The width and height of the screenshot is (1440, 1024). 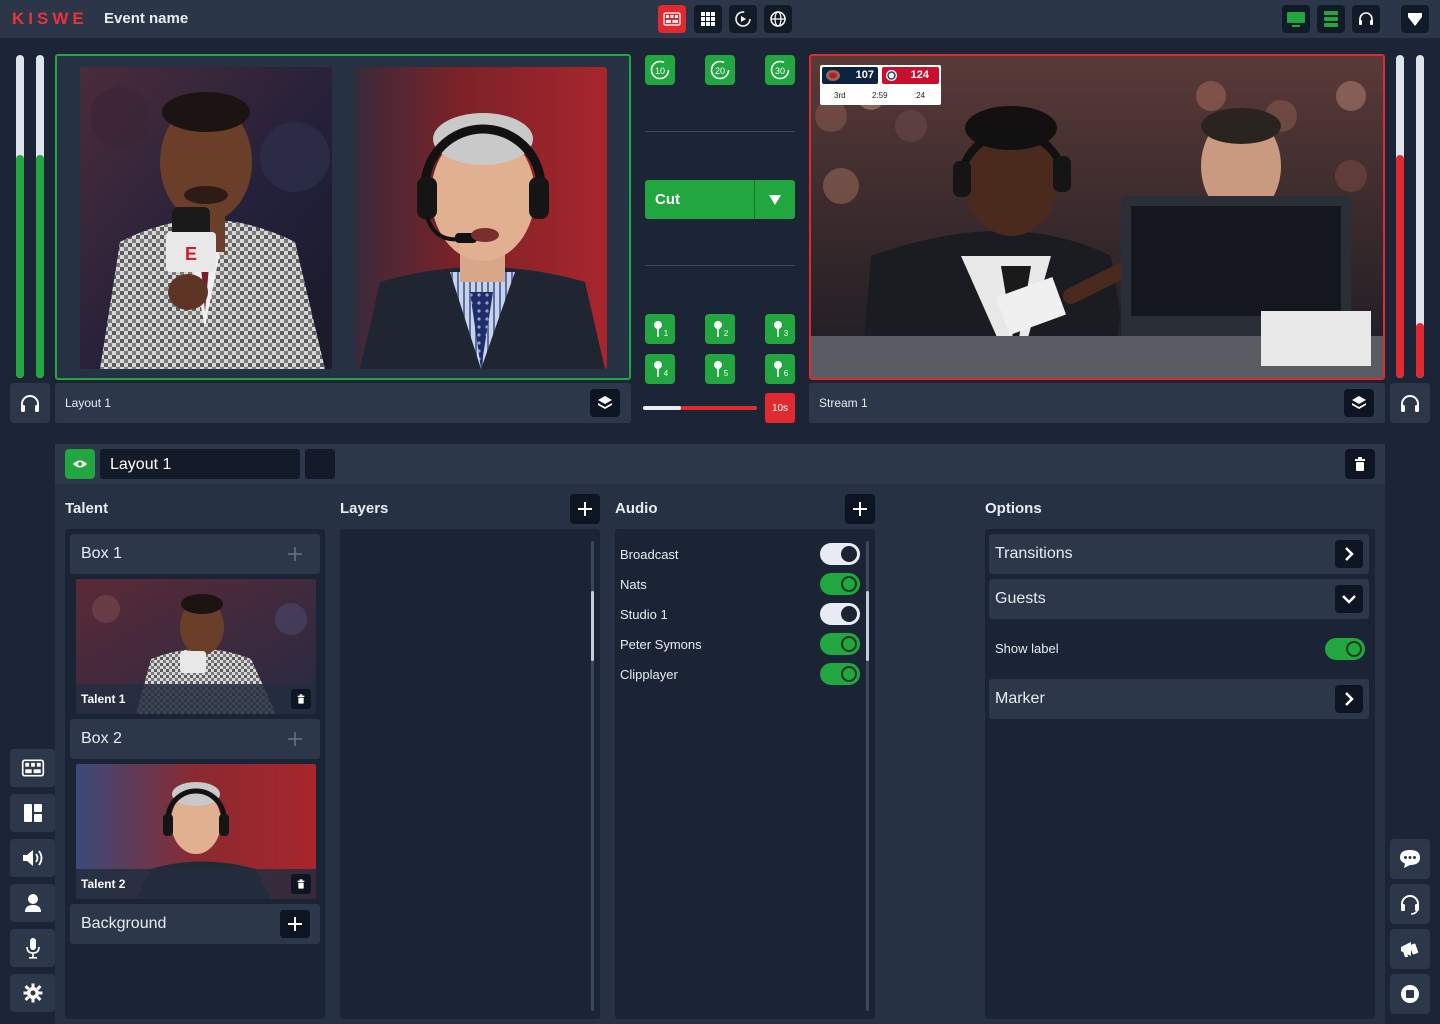 I want to click on headset-button, so click(x=1366, y=19).